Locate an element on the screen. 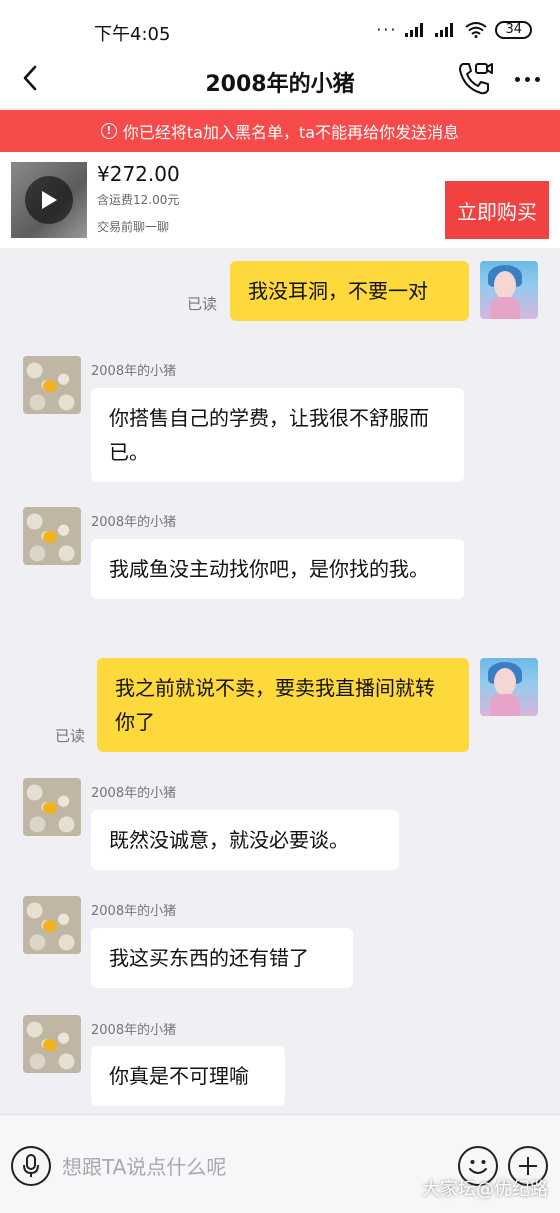  message-bubble-other: 我咸鱼没主动找你吧，是你找的我。 is located at coordinates (277, 569).